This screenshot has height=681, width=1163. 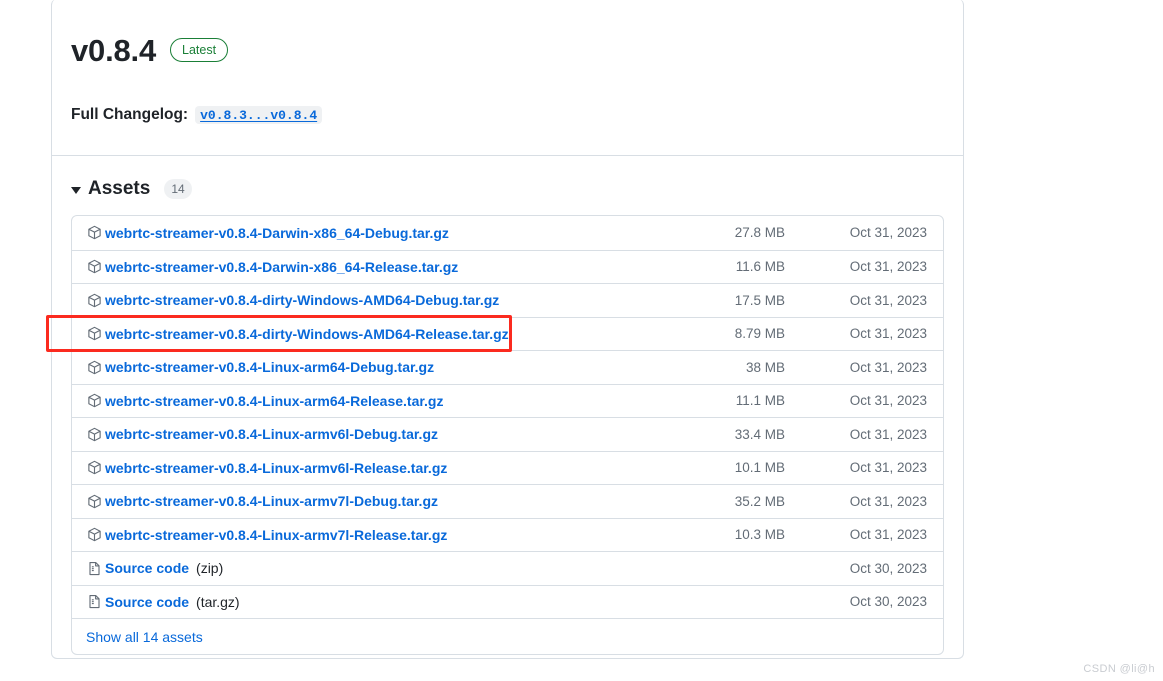 What do you see at coordinates (507, 636) in the screenshot?
I see `show-all-assets-row: Show all 14 assets` at bounding box center [507, 636].